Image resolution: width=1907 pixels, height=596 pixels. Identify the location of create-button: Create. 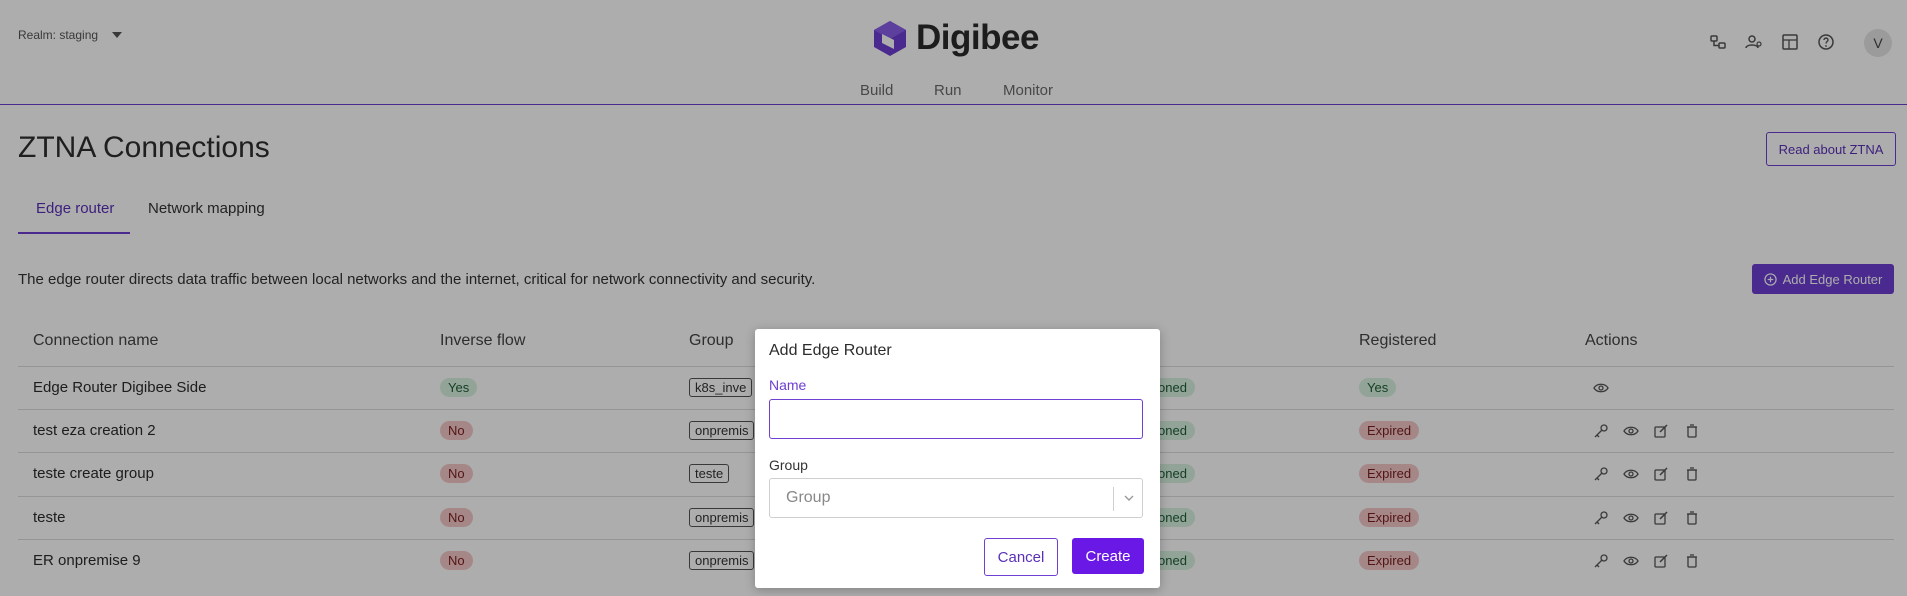
(1108, 556).